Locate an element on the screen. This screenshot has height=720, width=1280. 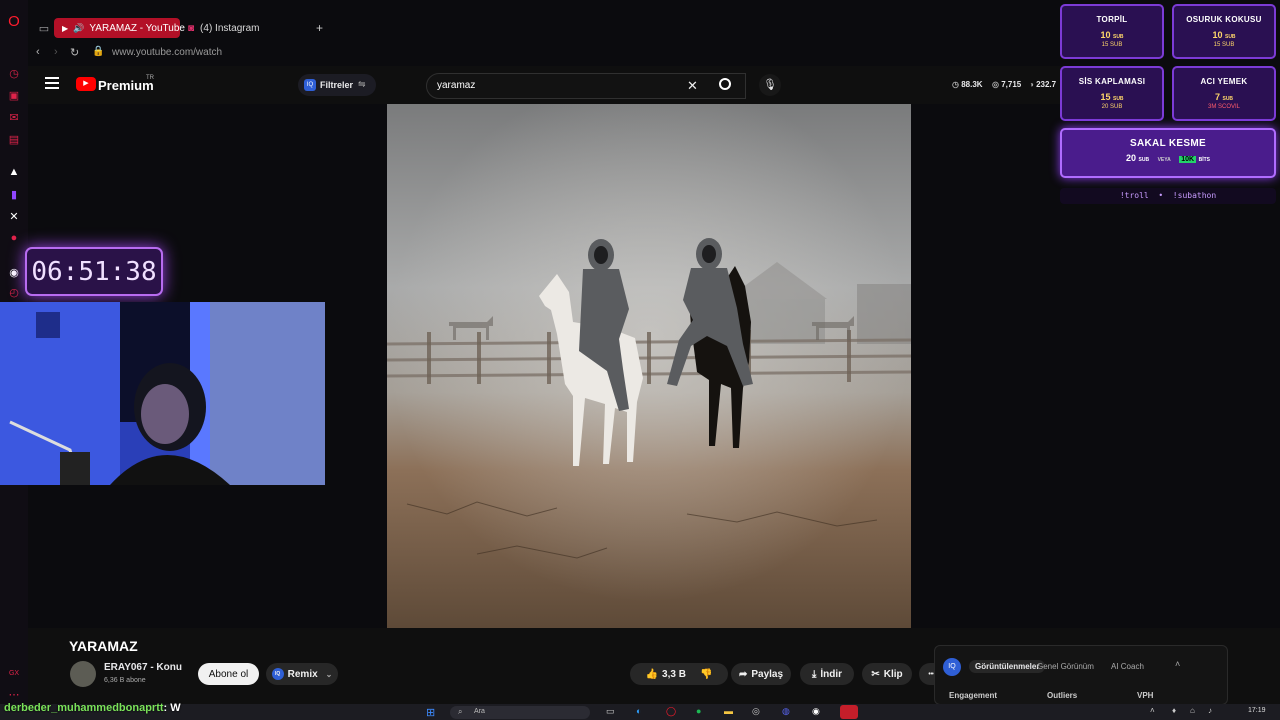
search-button is located at coordinates (726, 86).